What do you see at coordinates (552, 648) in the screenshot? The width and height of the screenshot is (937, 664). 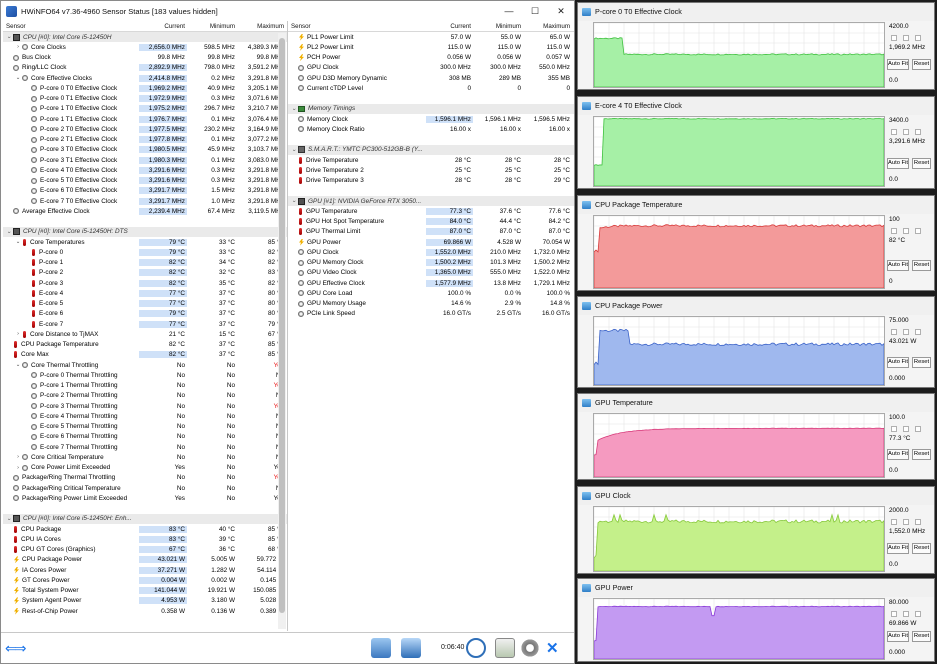 I see `close-sensors-icon: ✕` at bounding box center [552, 648].